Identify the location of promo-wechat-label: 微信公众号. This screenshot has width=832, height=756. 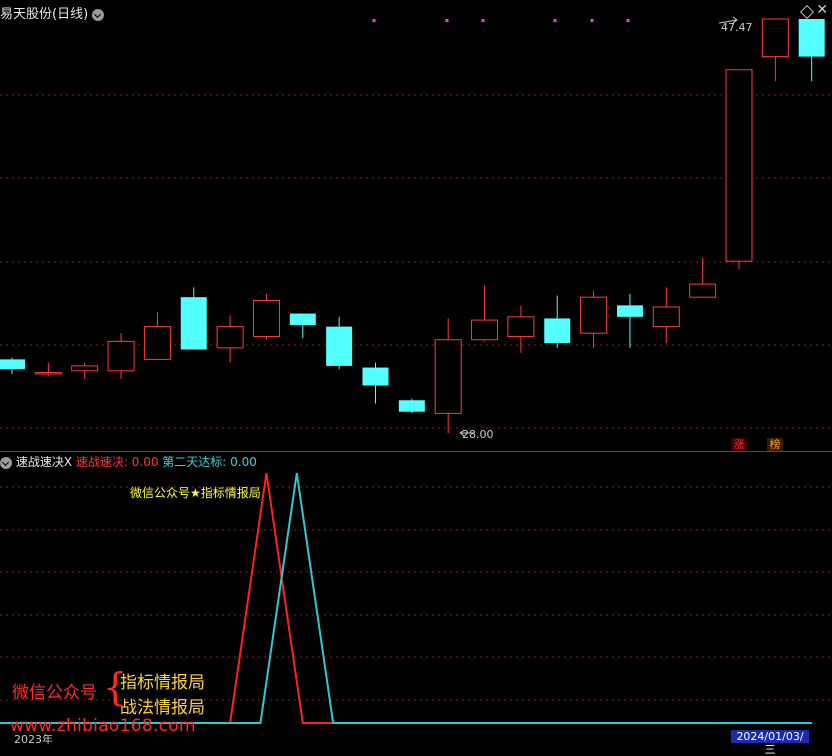
(54, 693).